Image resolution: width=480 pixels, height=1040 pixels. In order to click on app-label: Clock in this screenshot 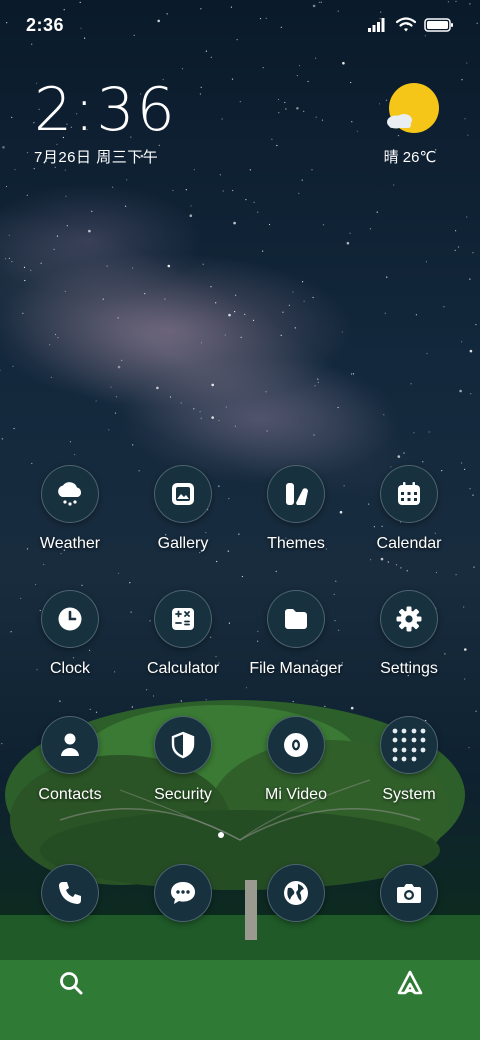, I will do `click(69, 668)`.